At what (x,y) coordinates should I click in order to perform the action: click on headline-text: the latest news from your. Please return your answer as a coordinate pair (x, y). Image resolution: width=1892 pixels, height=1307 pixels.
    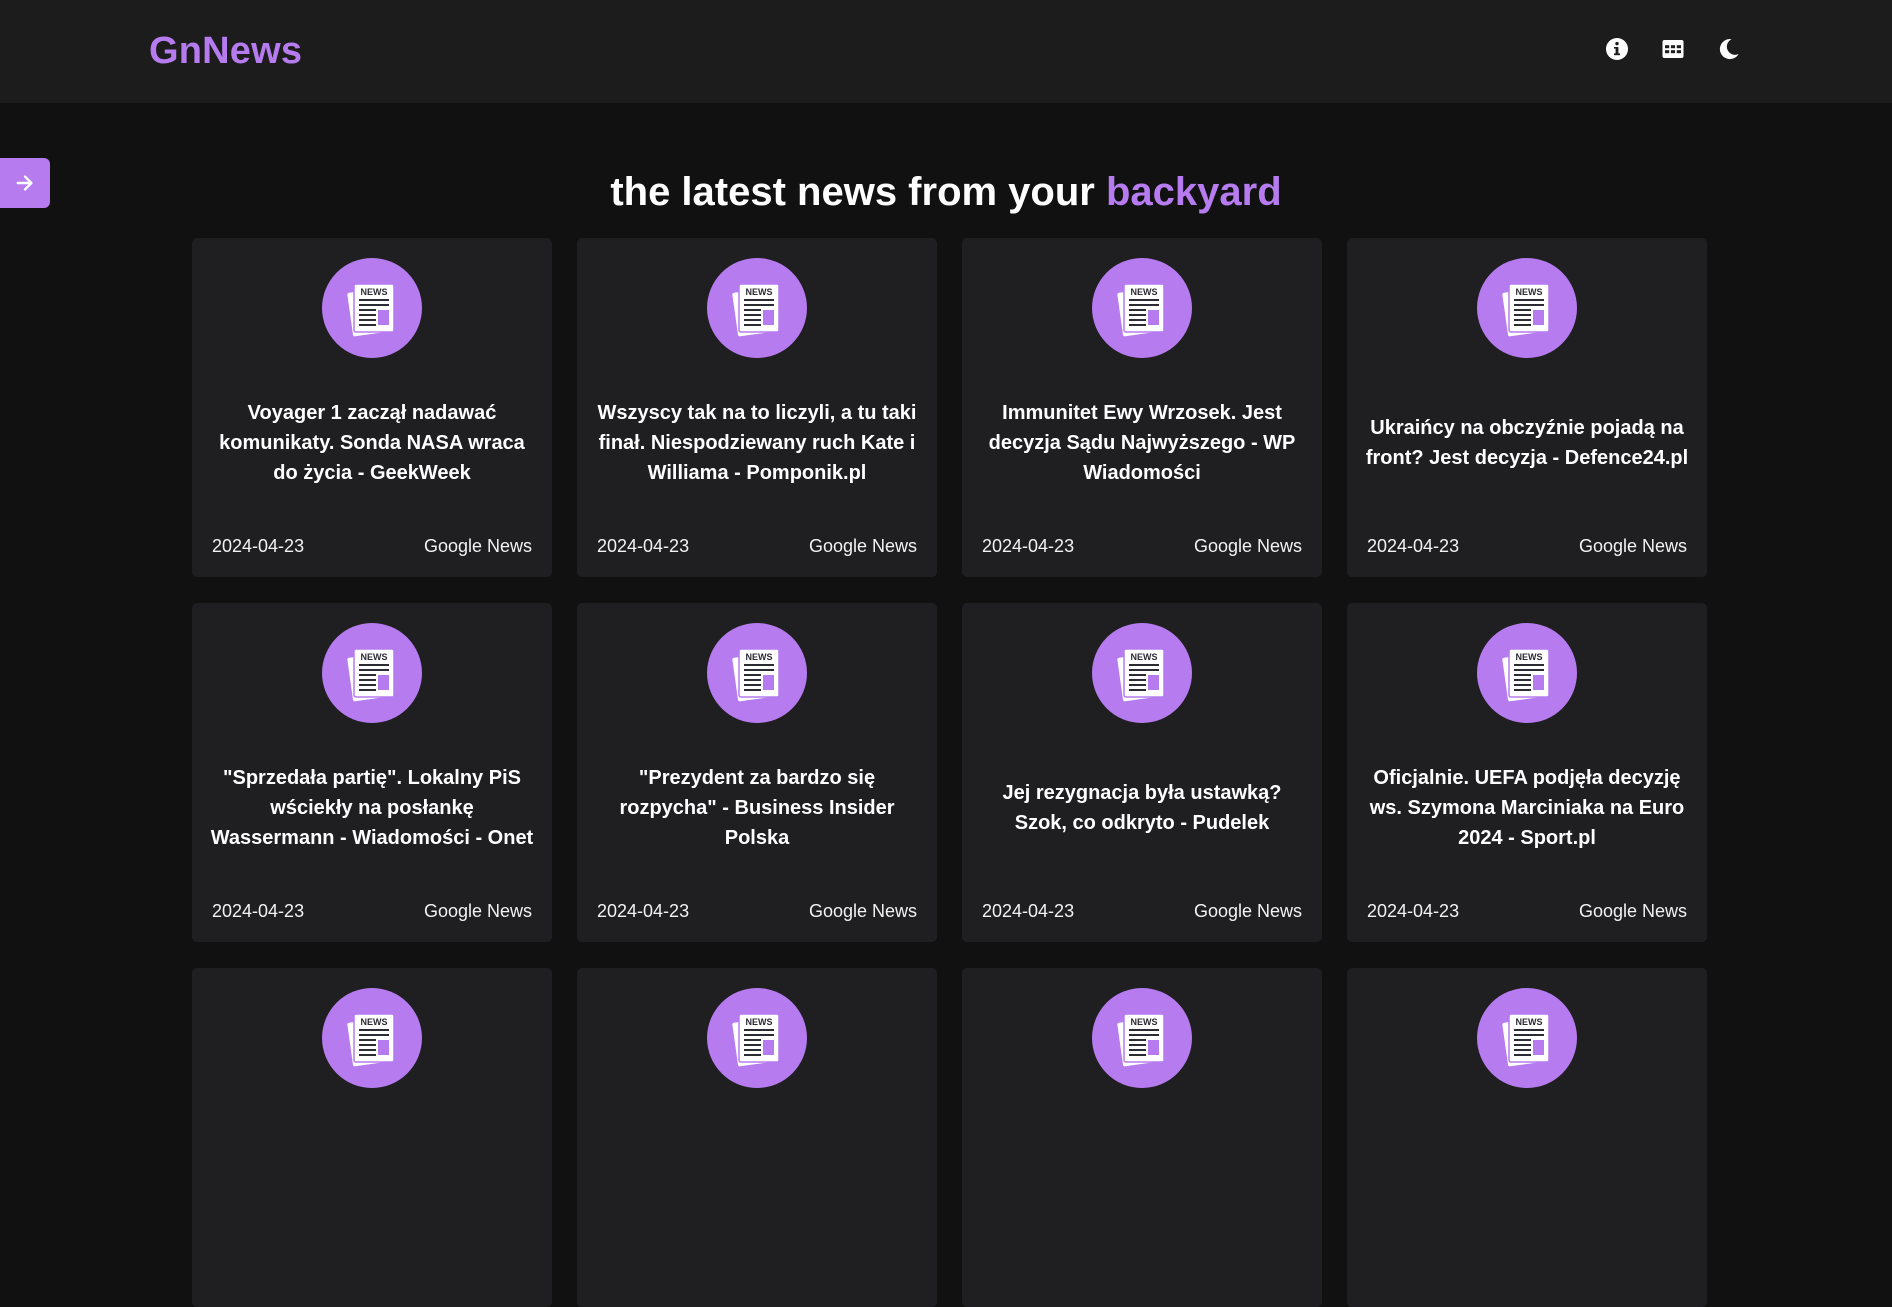
    Looking at the image, I should click on (852, 192).